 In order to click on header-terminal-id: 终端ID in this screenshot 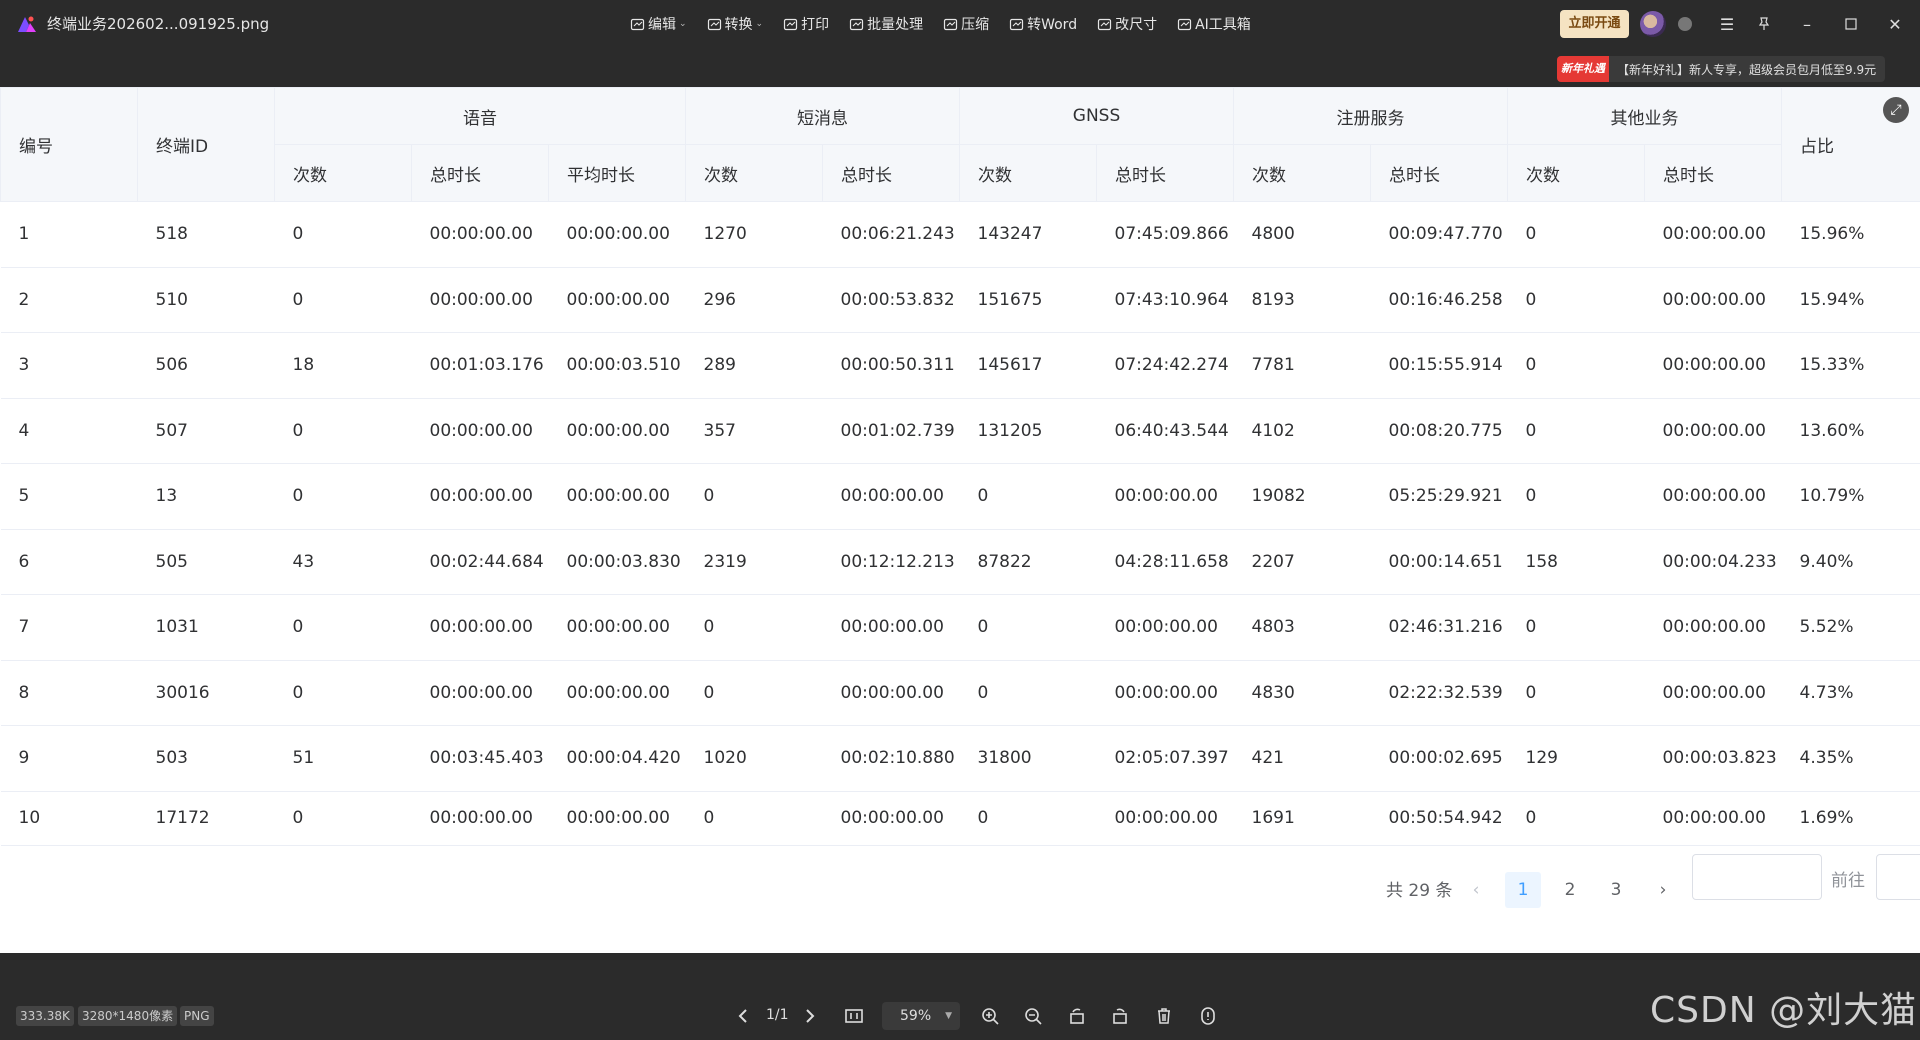, I will do `click(206, 144)`.